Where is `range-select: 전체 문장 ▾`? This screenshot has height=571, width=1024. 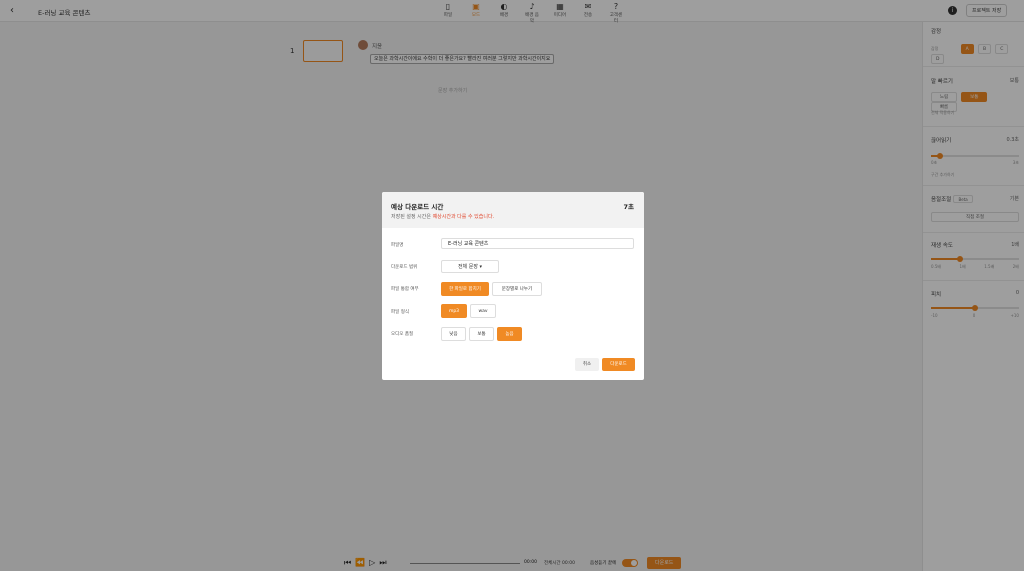 range-select: 전체 문장 ▾ is located at coordinates (470, 266).